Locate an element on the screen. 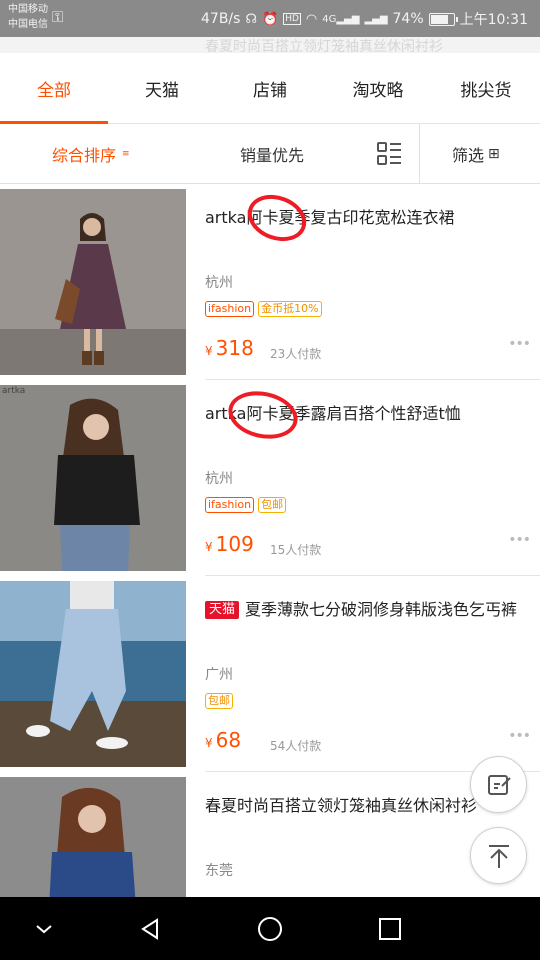 The image size is (540, 960). home-circle-icon is located at coordinates (270, 929).